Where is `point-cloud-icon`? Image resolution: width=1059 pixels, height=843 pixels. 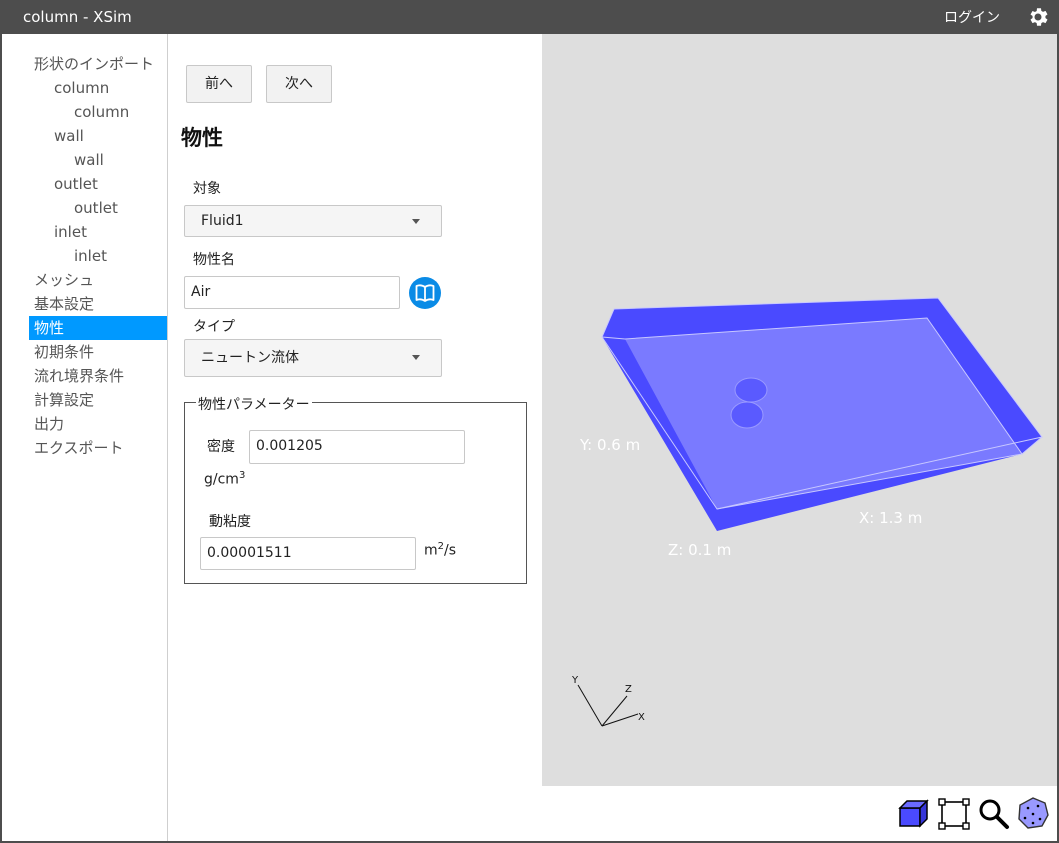
point-cloud-icon is located at coordinates (1033, 813).